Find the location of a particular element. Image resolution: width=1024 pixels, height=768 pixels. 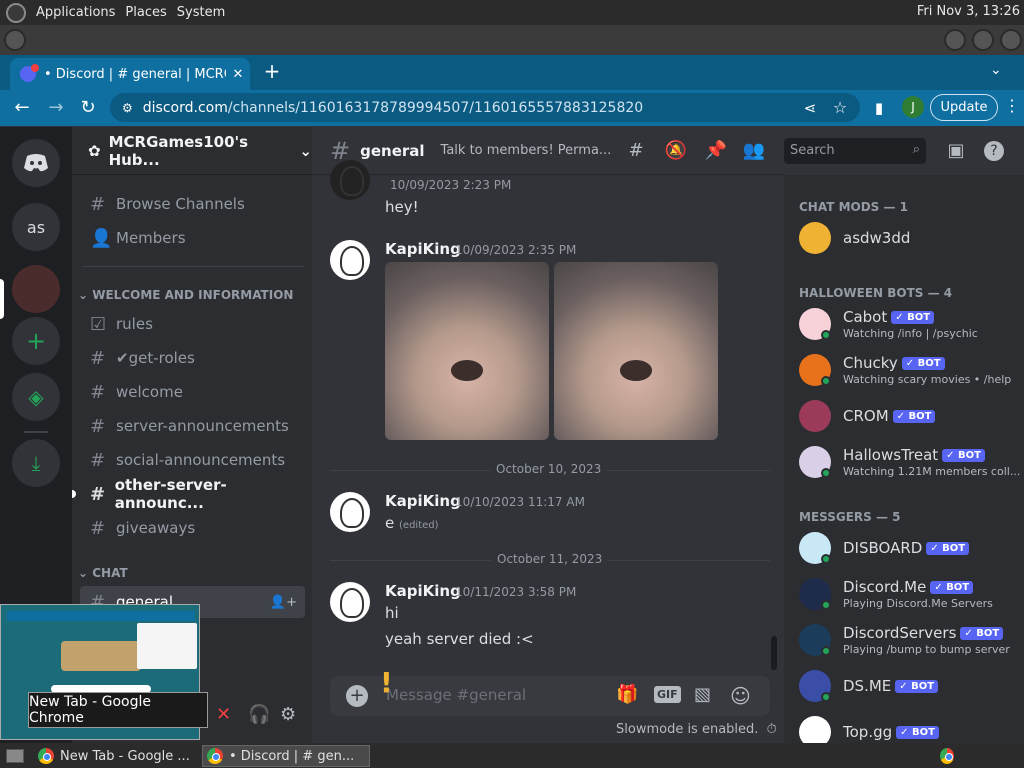

member-name: Cabot ✓ BOT is located at coordinates (889, 317).